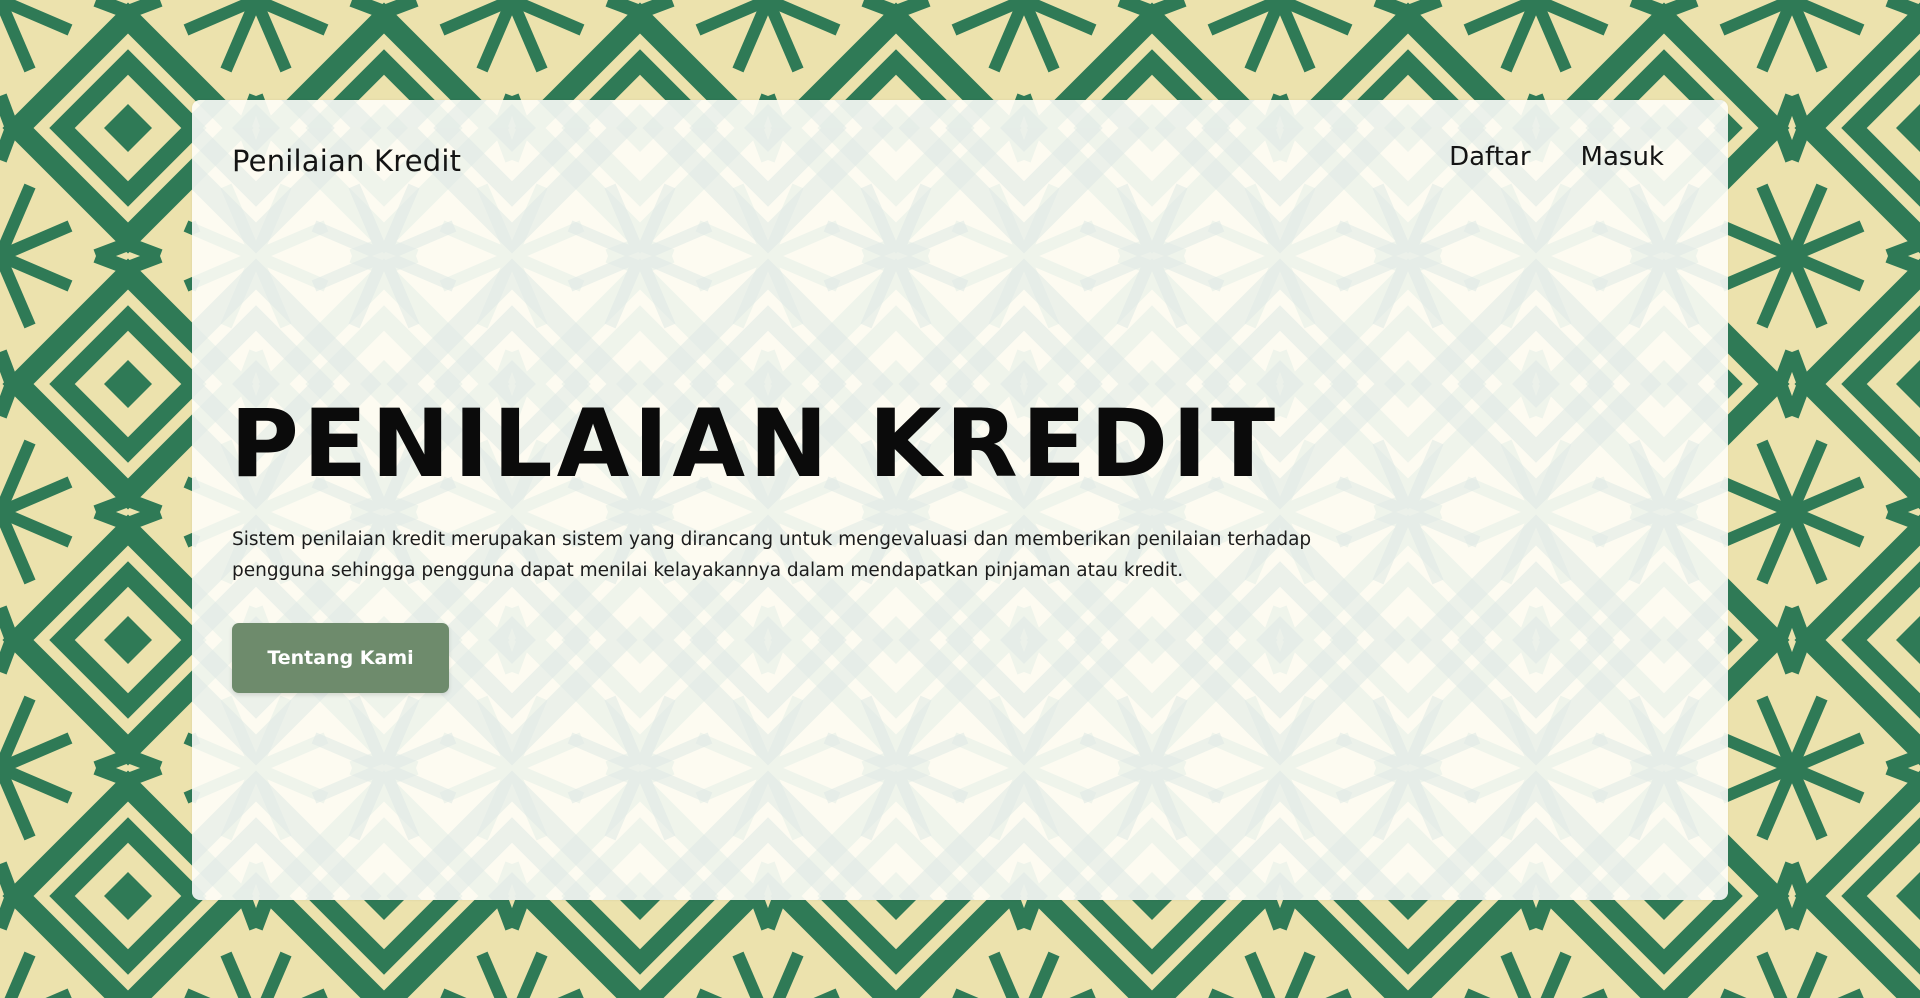  Describe the element at coordinates (1556, 157) in the screenshot. I see `top-nav: Daftar Masuk` at that location.